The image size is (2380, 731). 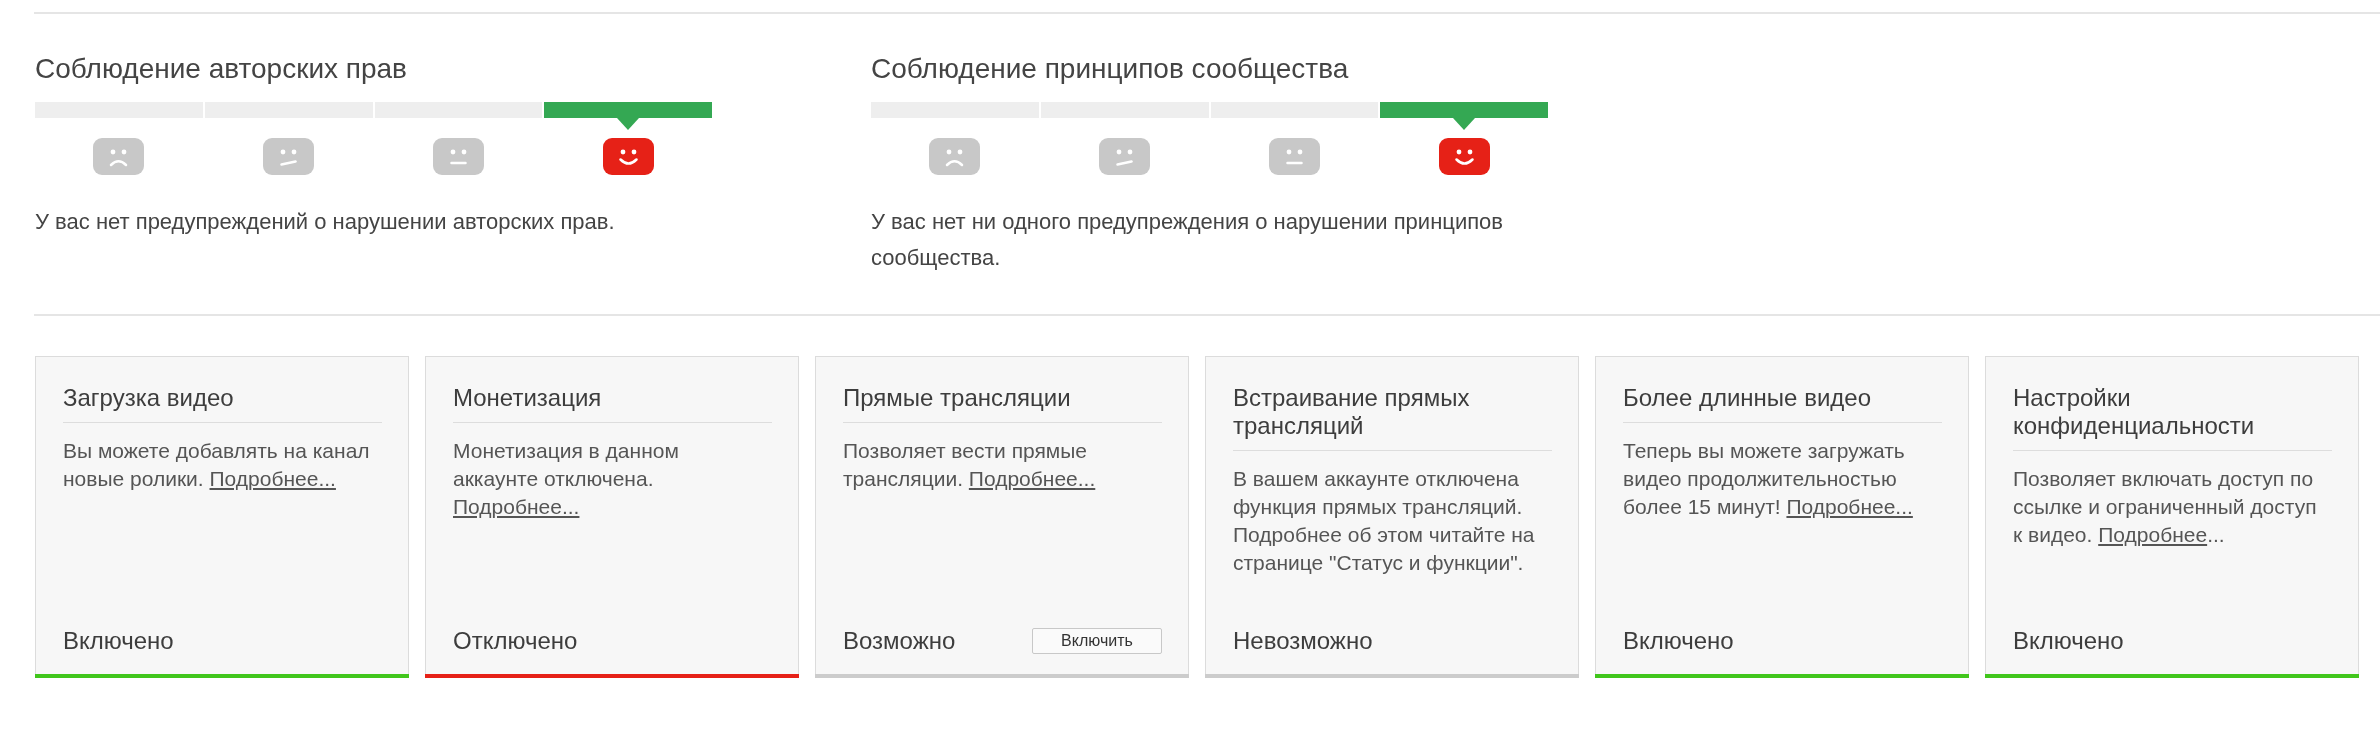 I want to click on status-message: У вас нет ни одного предупреждения о нарушении принципов сообщества., so click(x=1188, y=240).